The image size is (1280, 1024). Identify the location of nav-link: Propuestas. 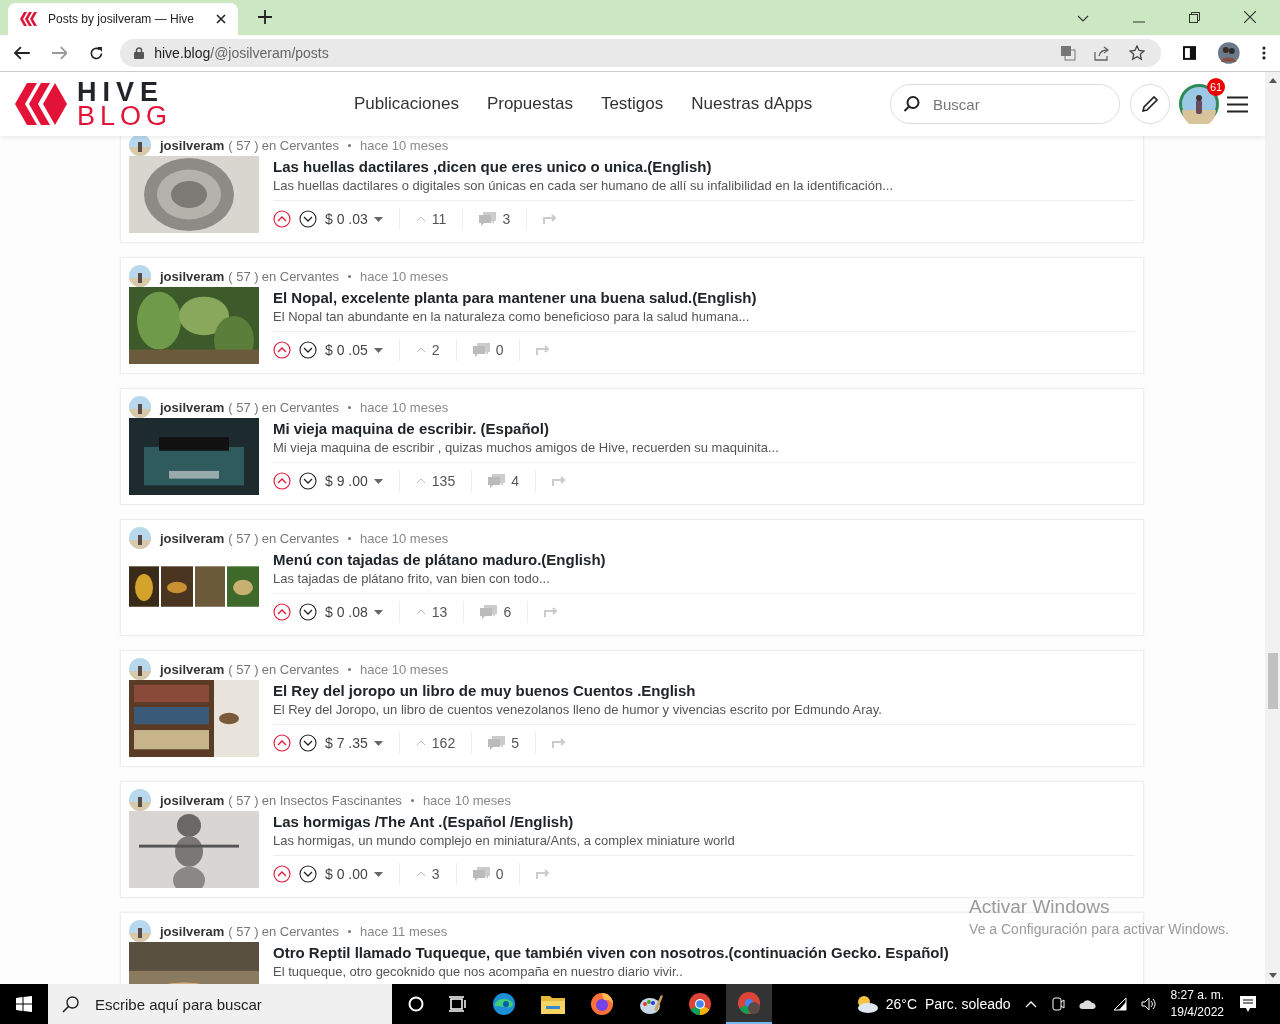
(529, 104).